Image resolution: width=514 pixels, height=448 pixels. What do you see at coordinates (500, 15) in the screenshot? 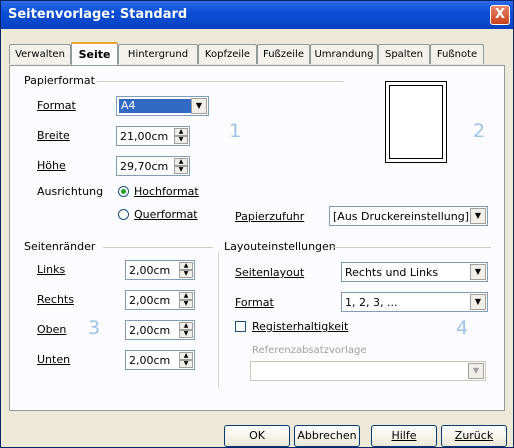
I see `close-button: X` at bounding box center [500, 15].